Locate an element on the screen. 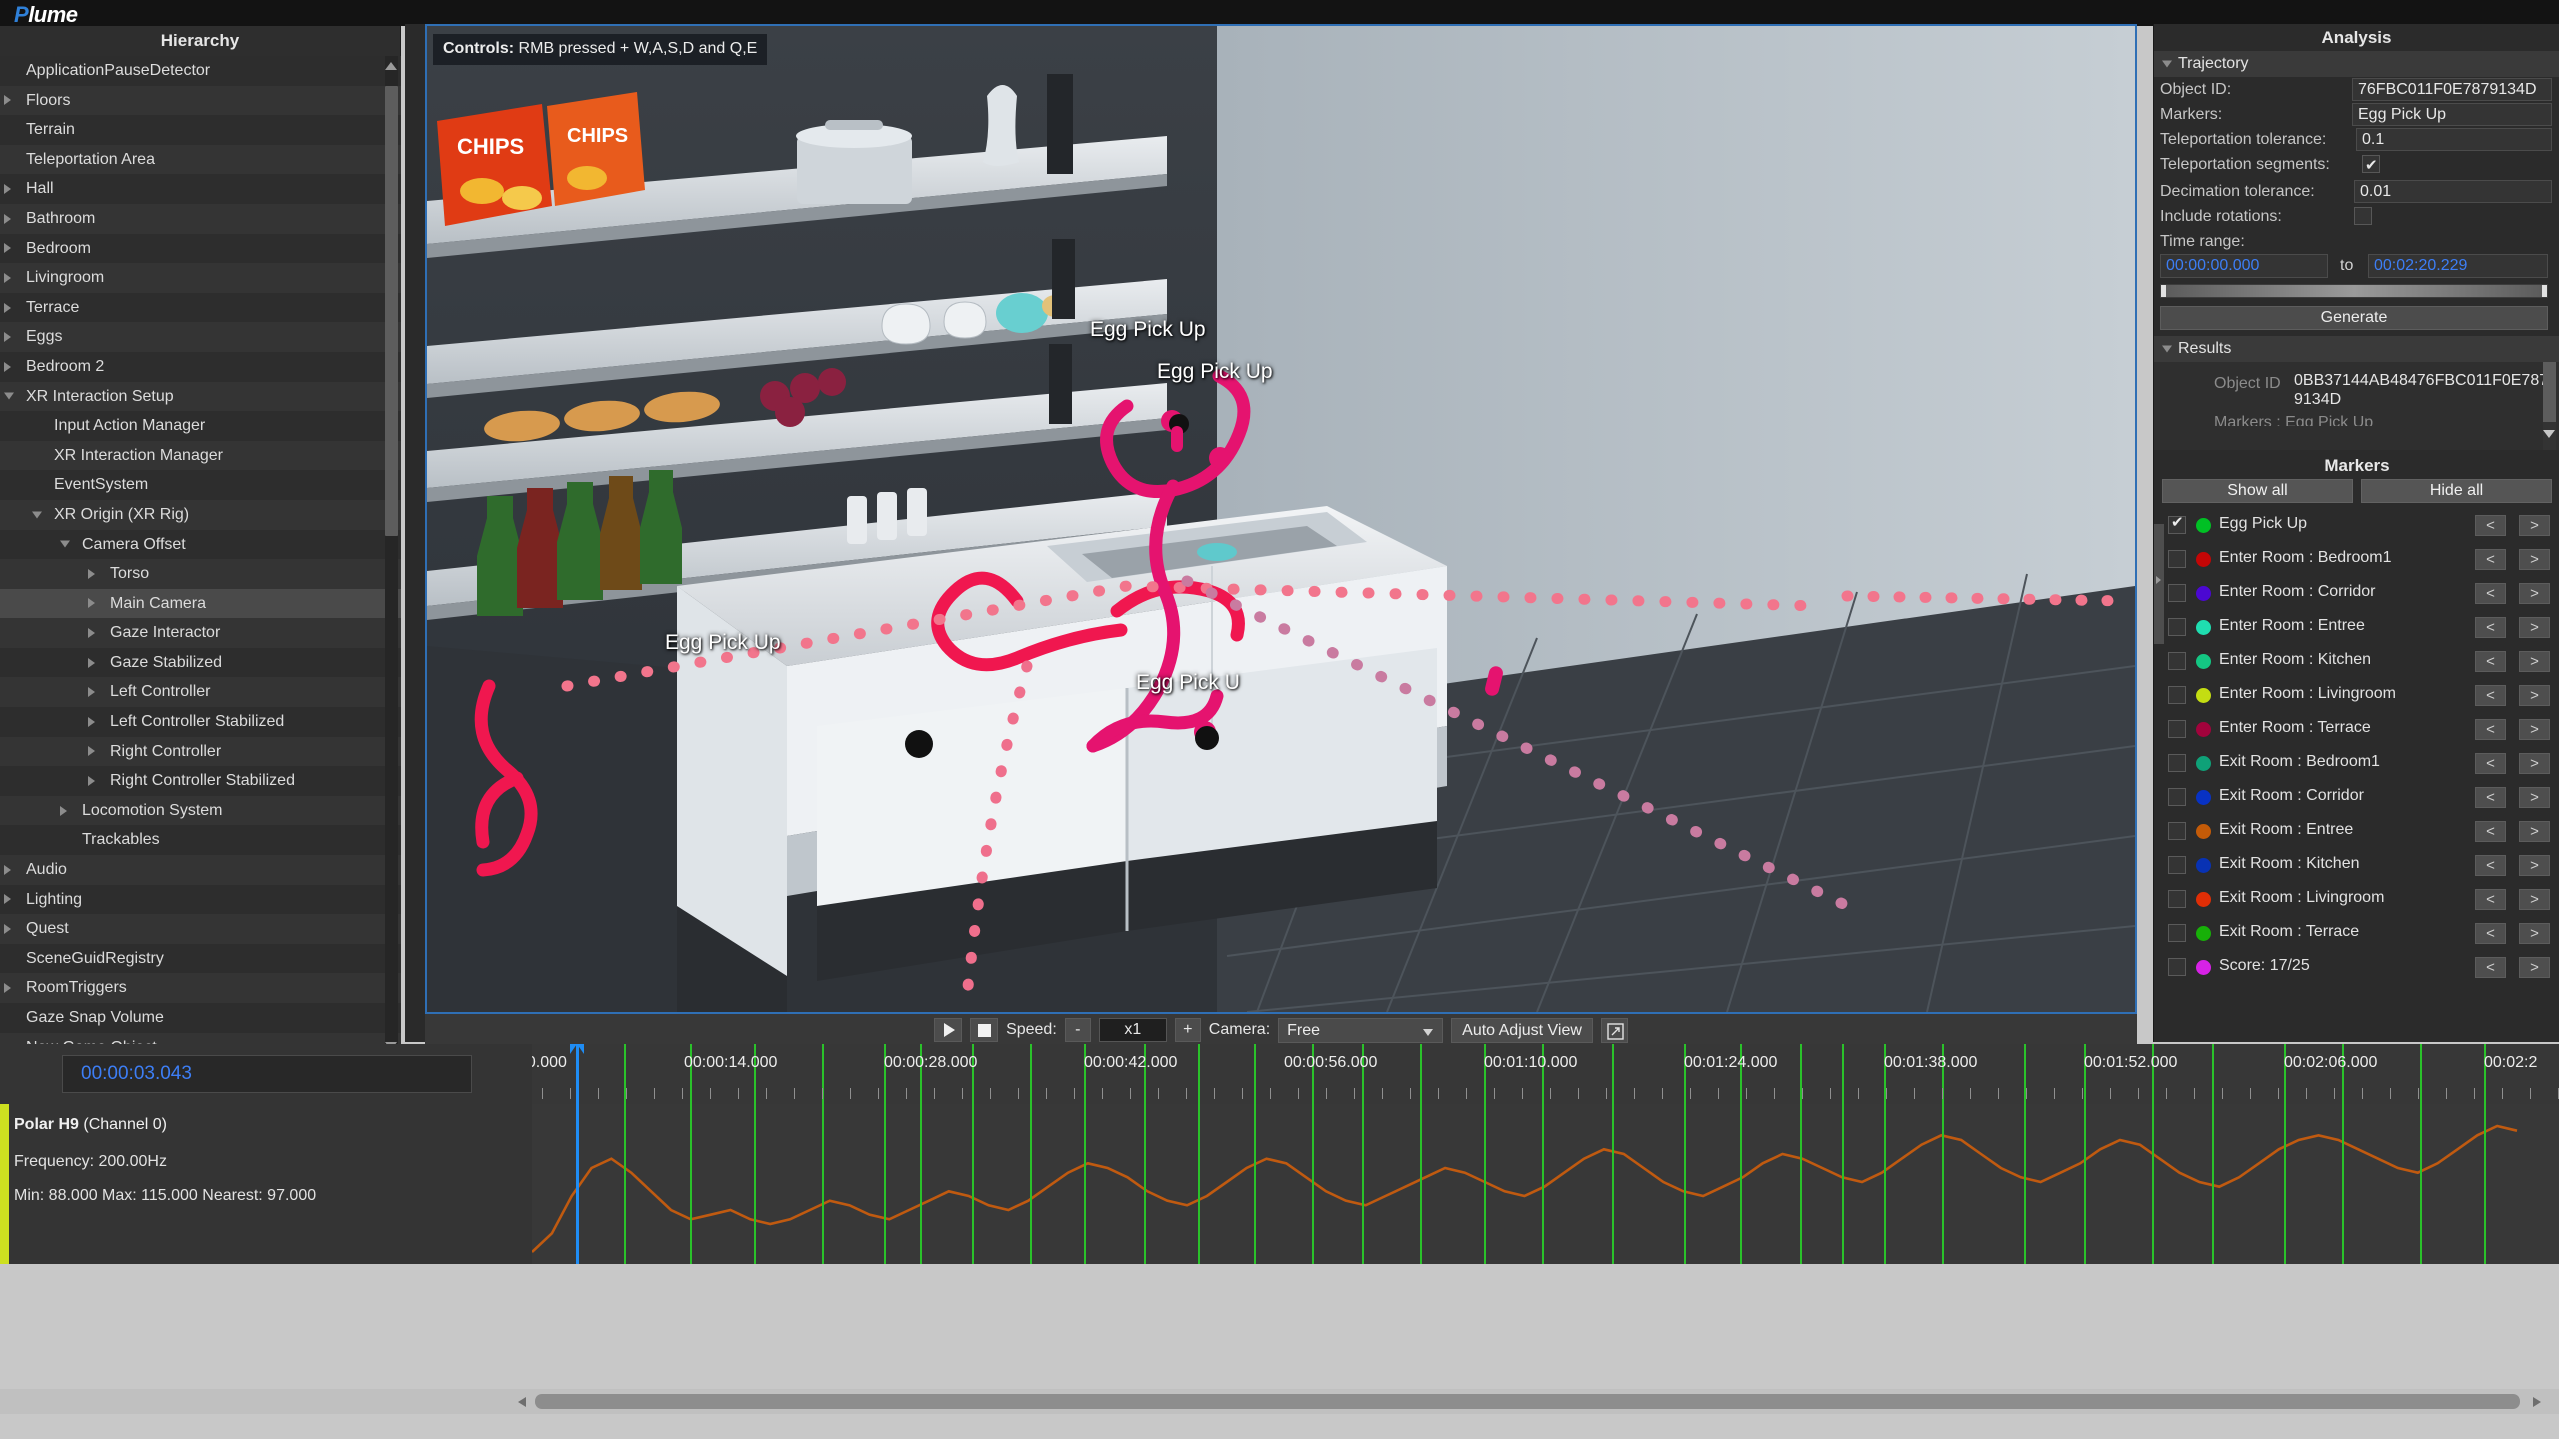  teleport-segments-checkbox is located at coordinates (2371, 165).